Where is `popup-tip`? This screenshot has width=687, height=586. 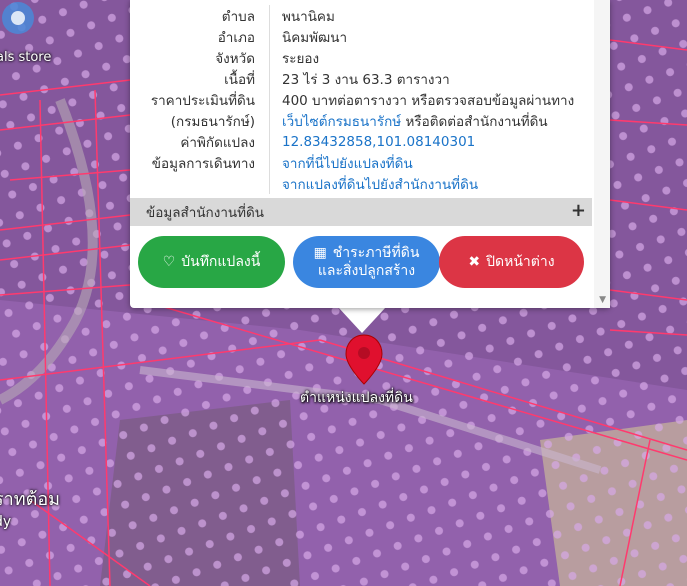 popup-tip is located at coordinates (362, 320).